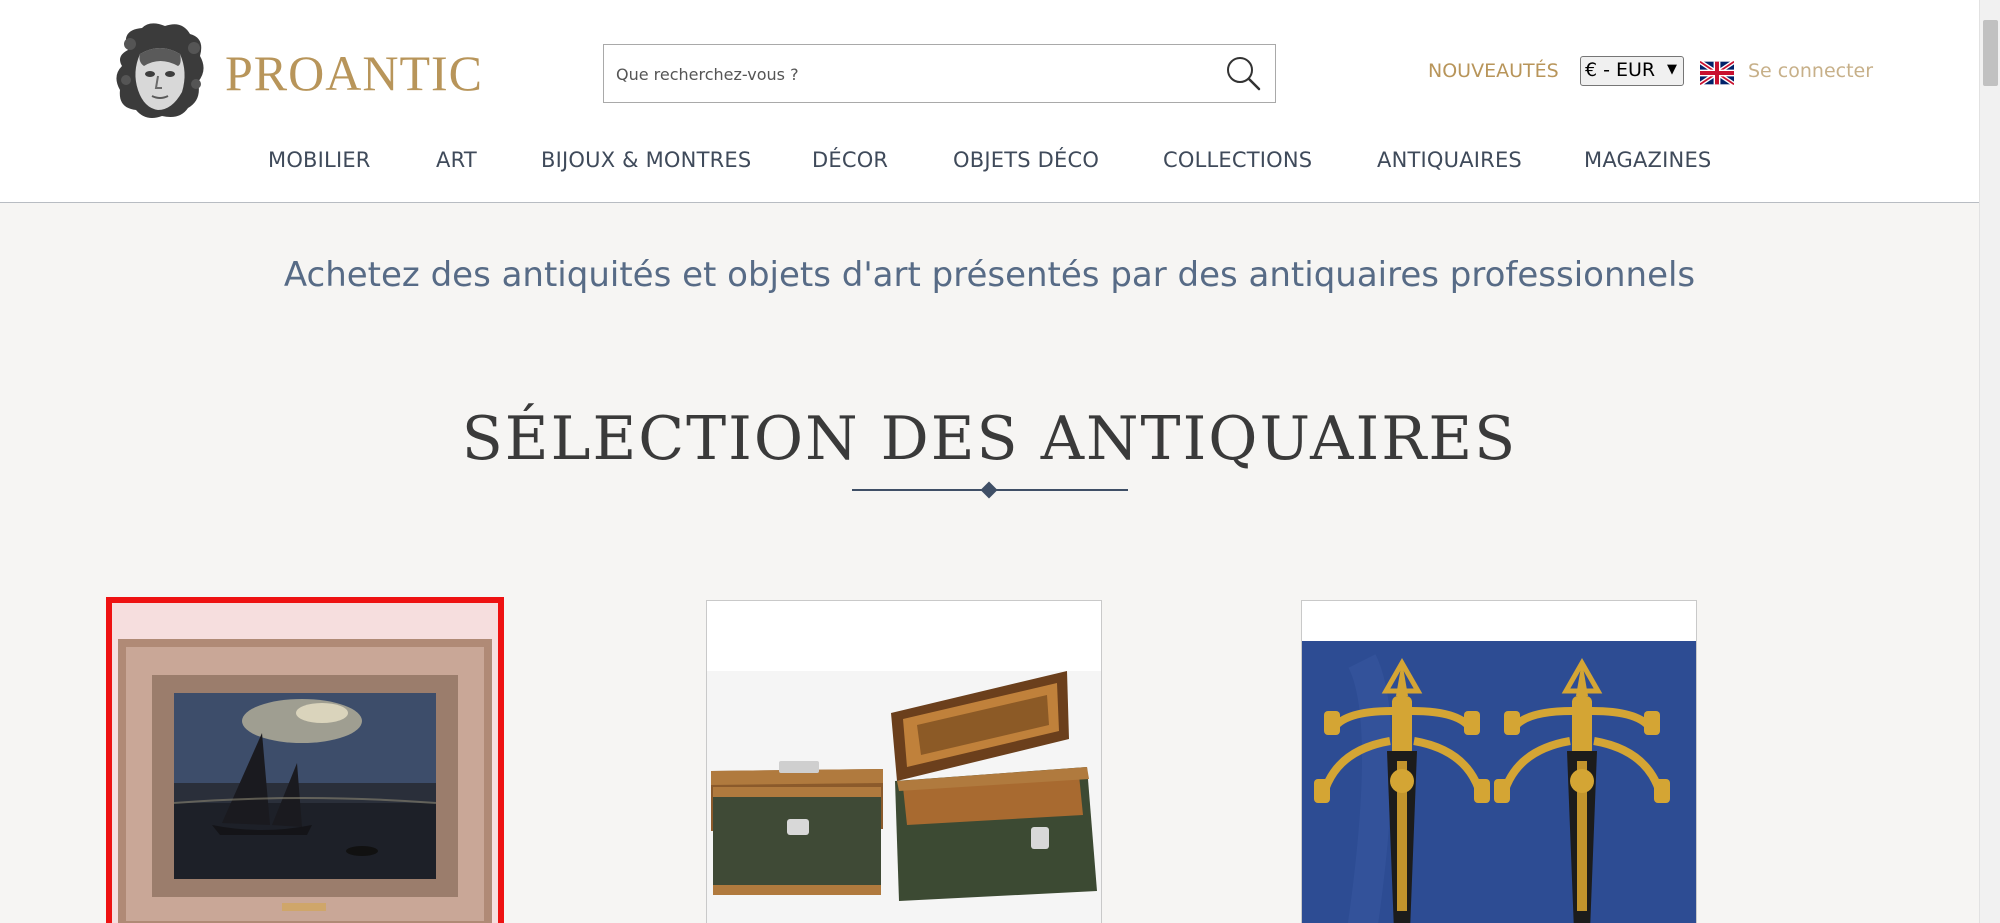  I want to click on search-box, so click(939, 73).